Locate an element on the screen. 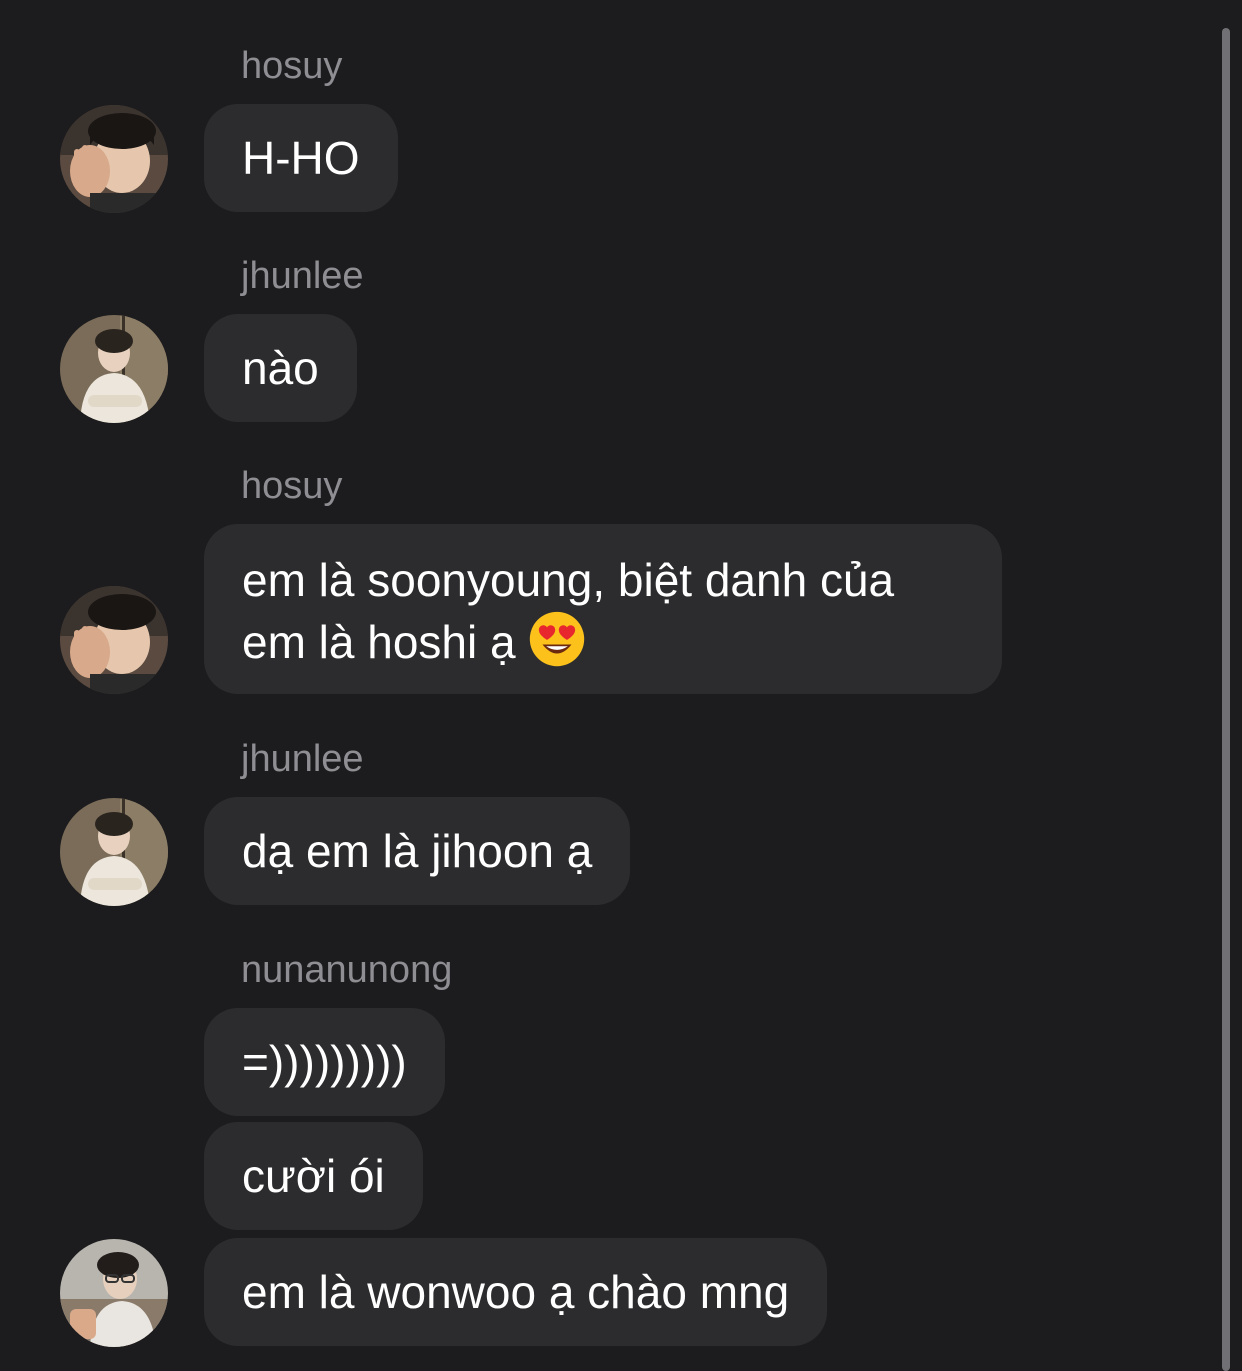  message-text: cười ói is located at coordinates (313, 1176).